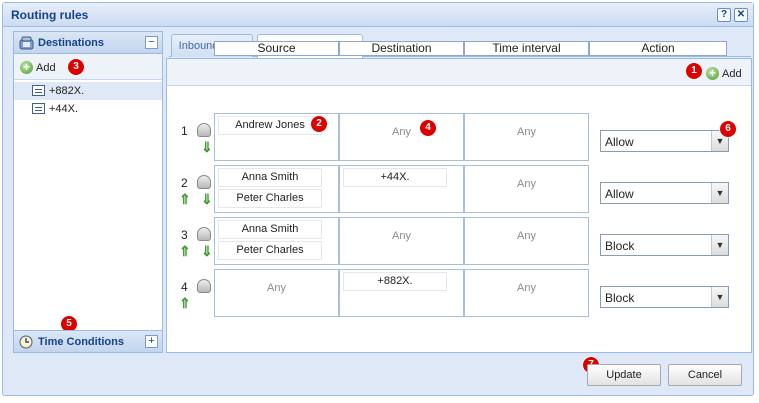 The height and width of the screenshot is (403, 759). I want to click on source-entry: Andrew Jones, so click(270, 125).